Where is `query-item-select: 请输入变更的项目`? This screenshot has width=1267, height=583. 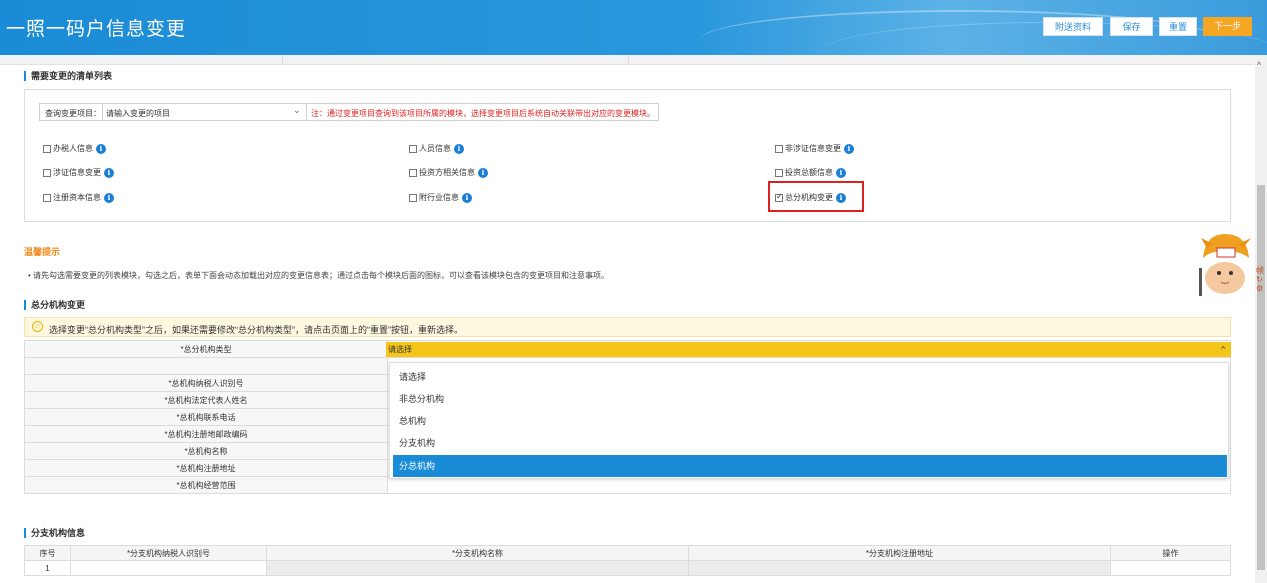 query-item-select: 请输入变更的项目 is located at coordinates (206, 113).